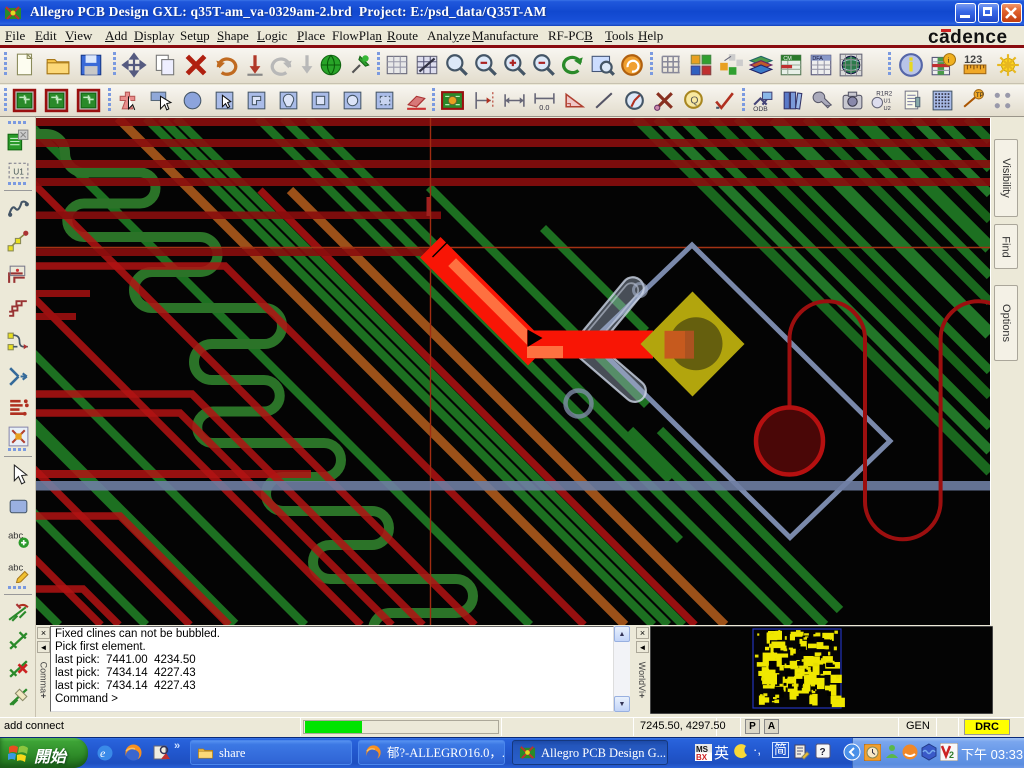  I want to click on svg-text: 2, so click(951, 755).